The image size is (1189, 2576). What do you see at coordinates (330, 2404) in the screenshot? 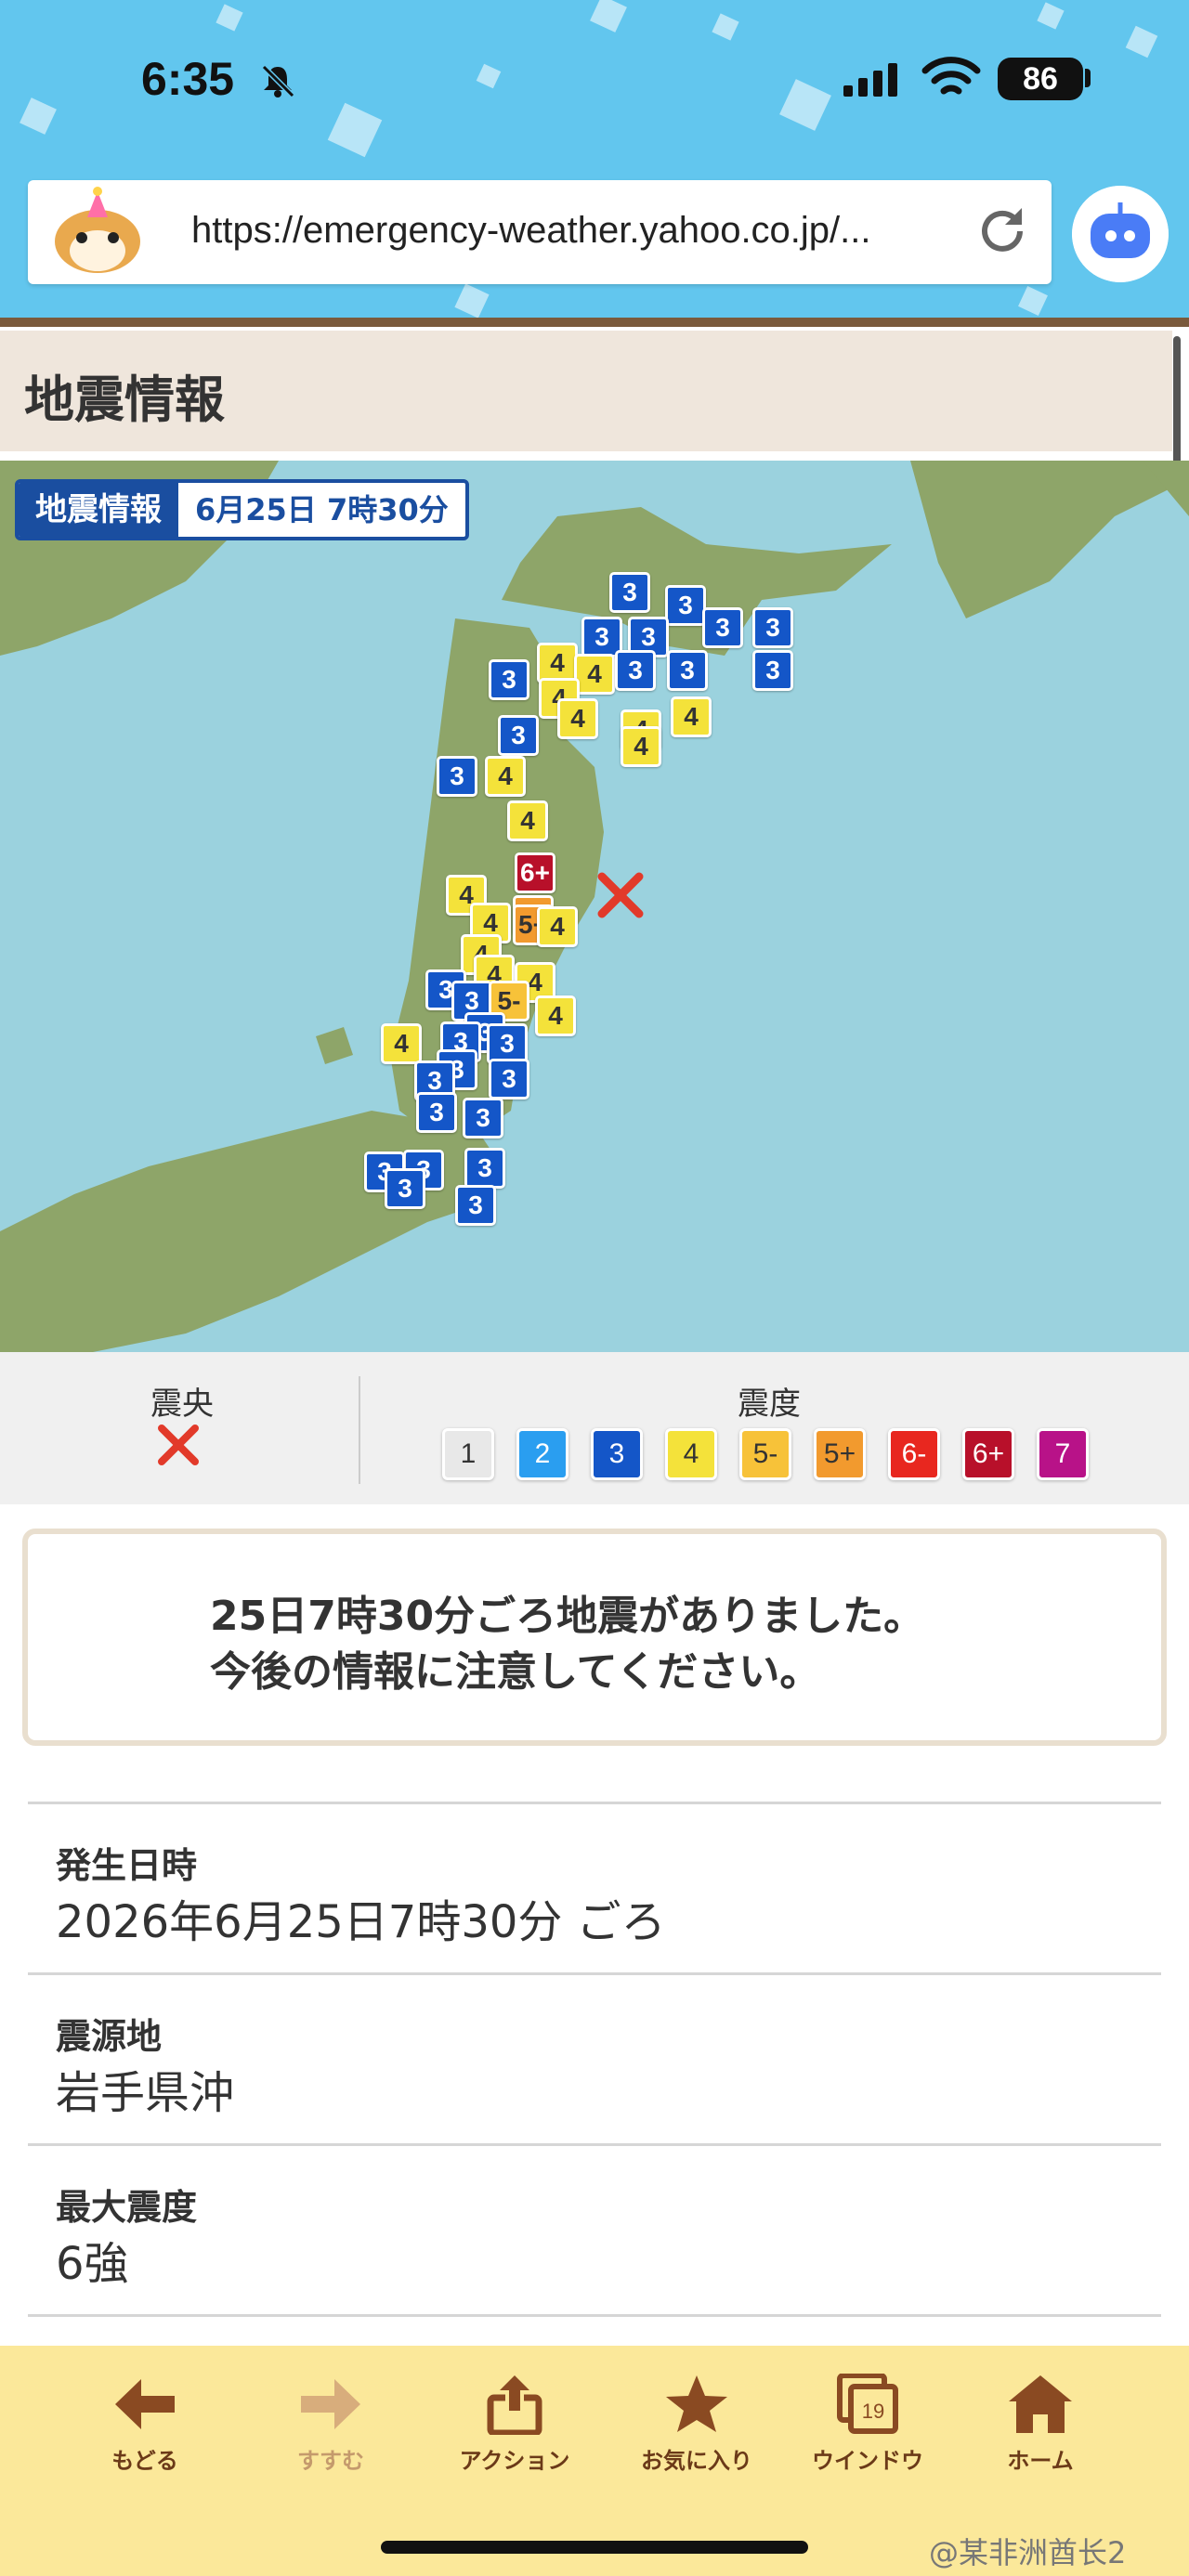
I see `forward-arrow-icon` at bounding box center [330, 2404].